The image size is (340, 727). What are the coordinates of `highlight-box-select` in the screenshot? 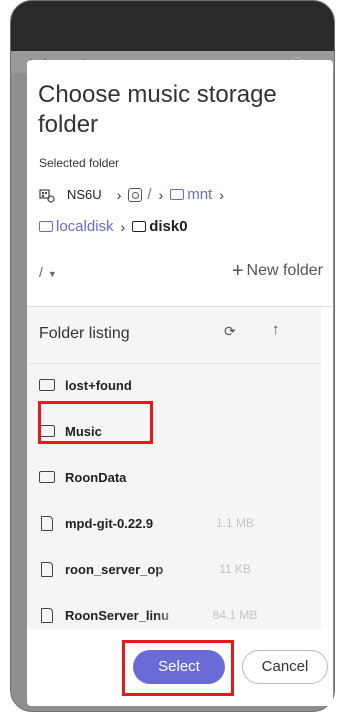 It's located at (178, 668).